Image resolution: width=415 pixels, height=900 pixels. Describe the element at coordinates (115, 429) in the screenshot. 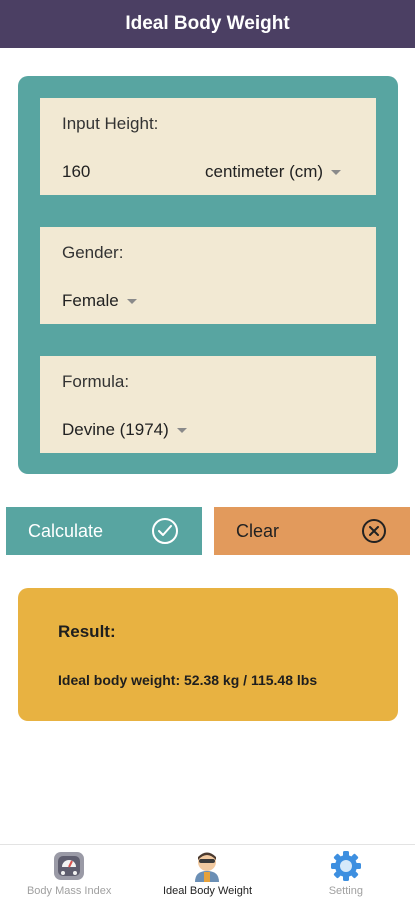

I see `formula-dropdown-label: Devine (1974)` at that location.